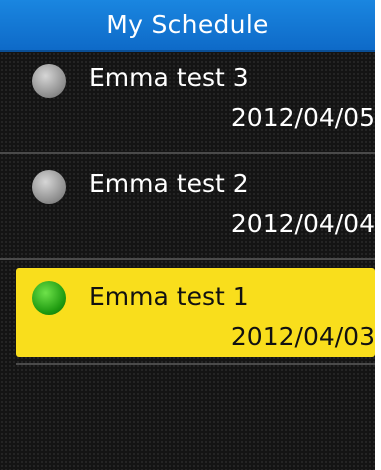 The image size is (381, 470). What do you see at coordinates (302, 223) in the screenshot?
I see `schedule-item-date: 2012/04/04` at bounding box center [302, 223].